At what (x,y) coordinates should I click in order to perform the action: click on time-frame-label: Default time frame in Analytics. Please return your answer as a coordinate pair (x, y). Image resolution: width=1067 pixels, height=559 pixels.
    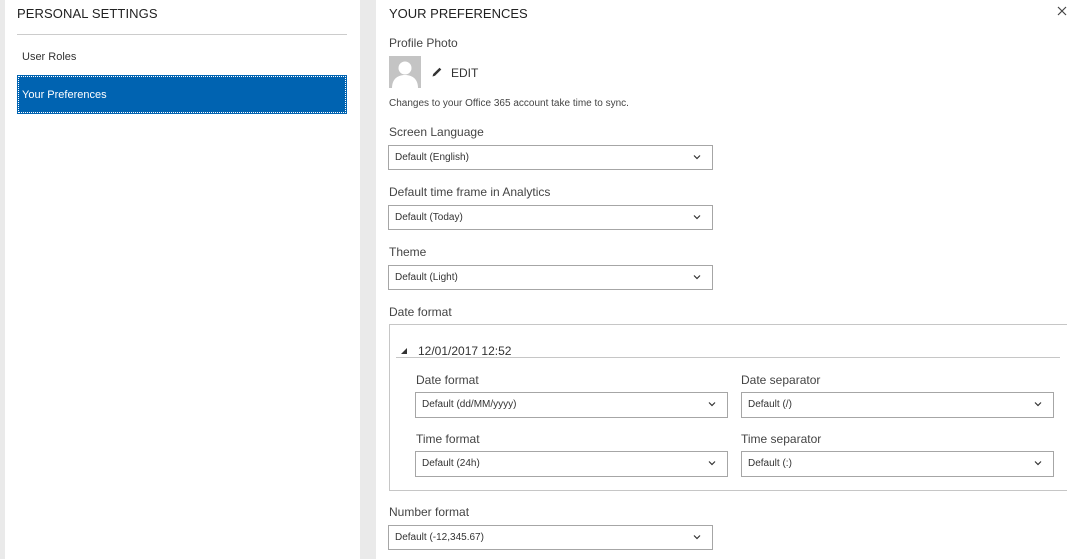
    Looking at the image, I should click on (470, 192).